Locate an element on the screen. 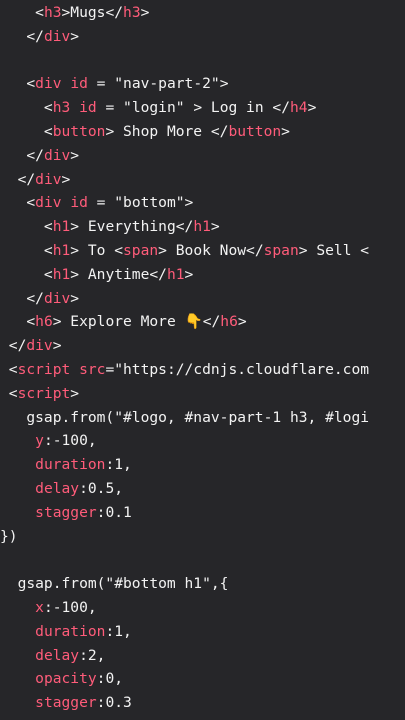 This screenshot has width=405, height=720. code-line: opacity:0, is located at coordinates (61, 679).